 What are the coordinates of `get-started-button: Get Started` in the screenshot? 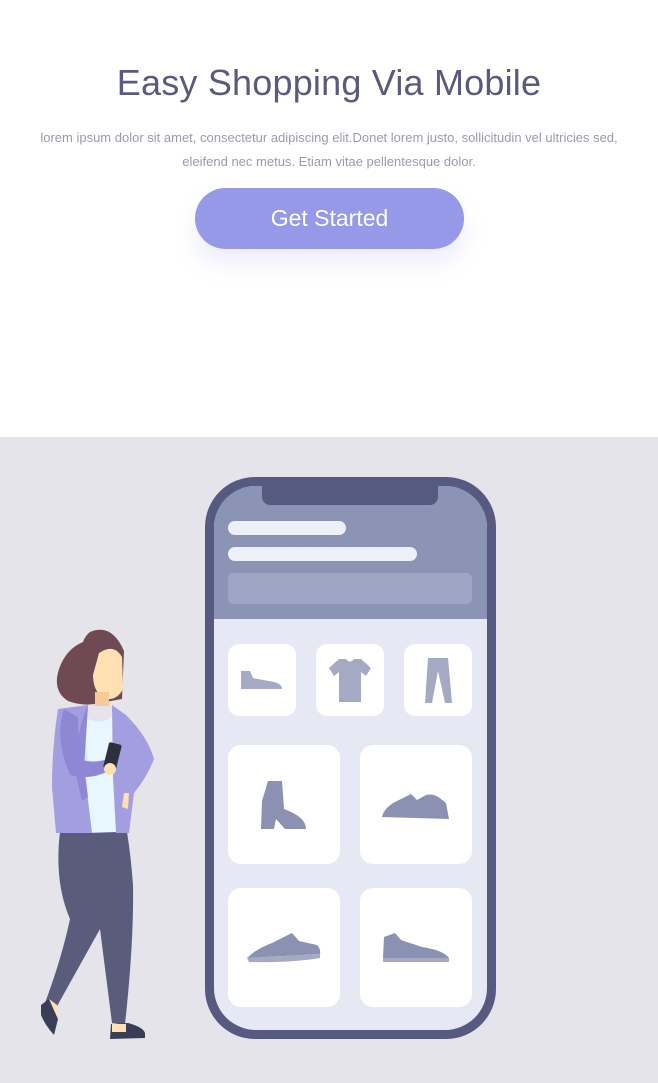 It's located at (329, 218).